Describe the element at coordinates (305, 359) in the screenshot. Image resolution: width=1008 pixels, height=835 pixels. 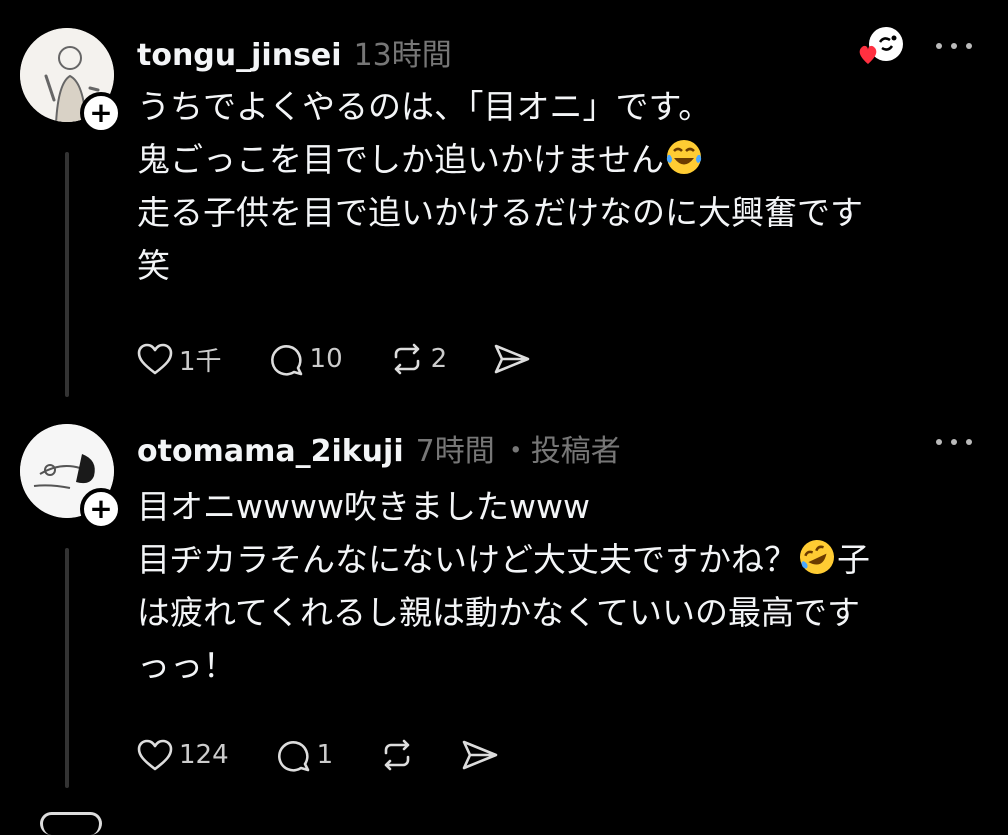
I see `reply-button: 10` at that location.